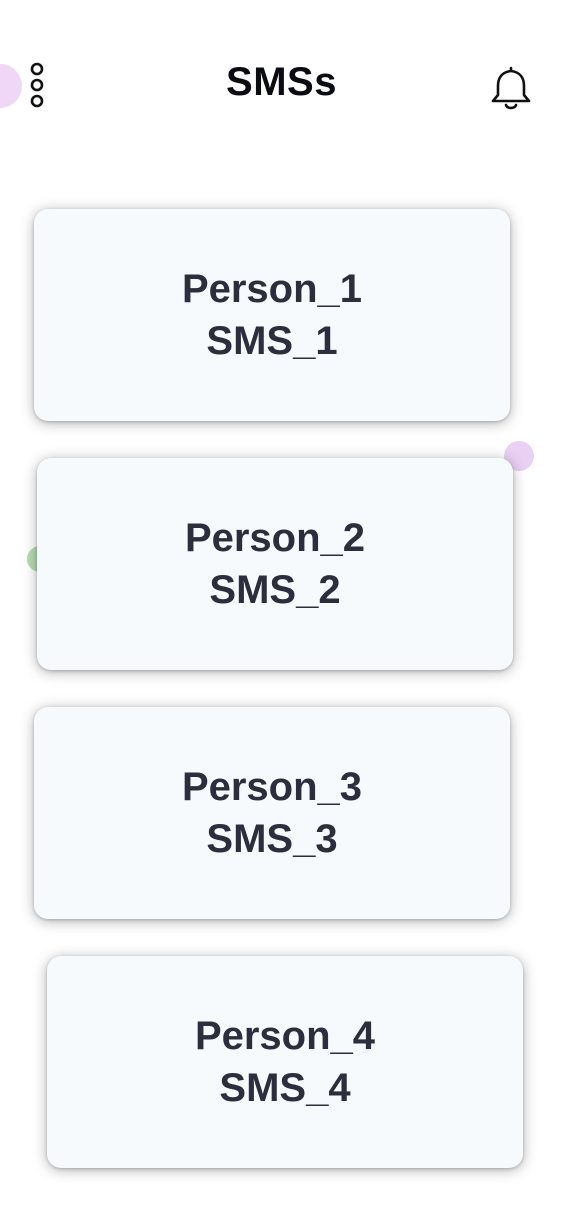  I want to click on card-person-name: Person_3, so click(272, 787).